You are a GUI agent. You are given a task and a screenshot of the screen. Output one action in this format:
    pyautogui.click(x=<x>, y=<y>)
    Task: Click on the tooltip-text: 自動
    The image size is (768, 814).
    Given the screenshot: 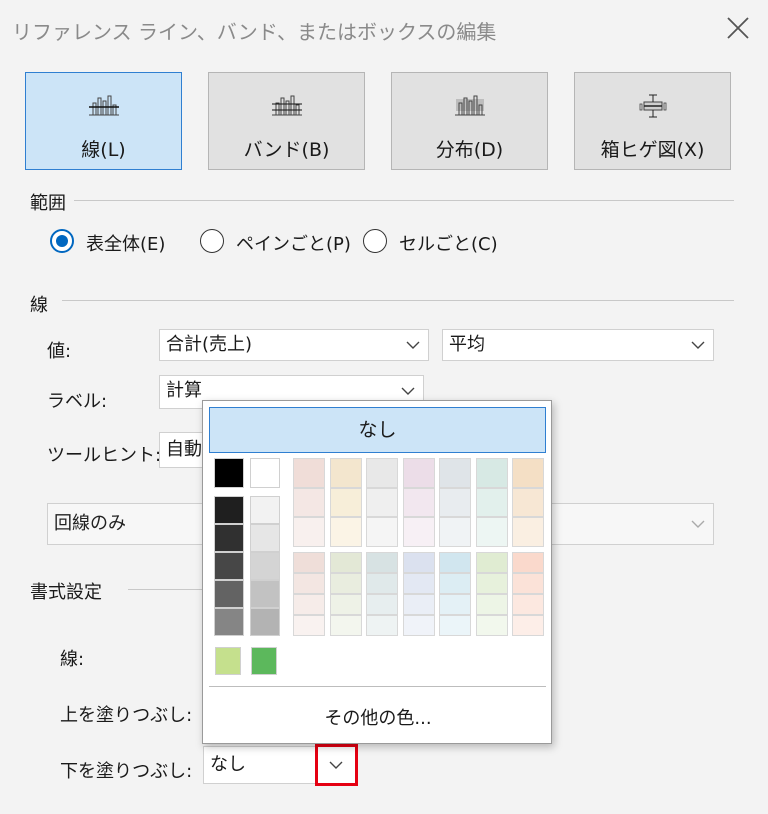 What is the action you would take?
    pyautogui.click(x=184, y=449)
    